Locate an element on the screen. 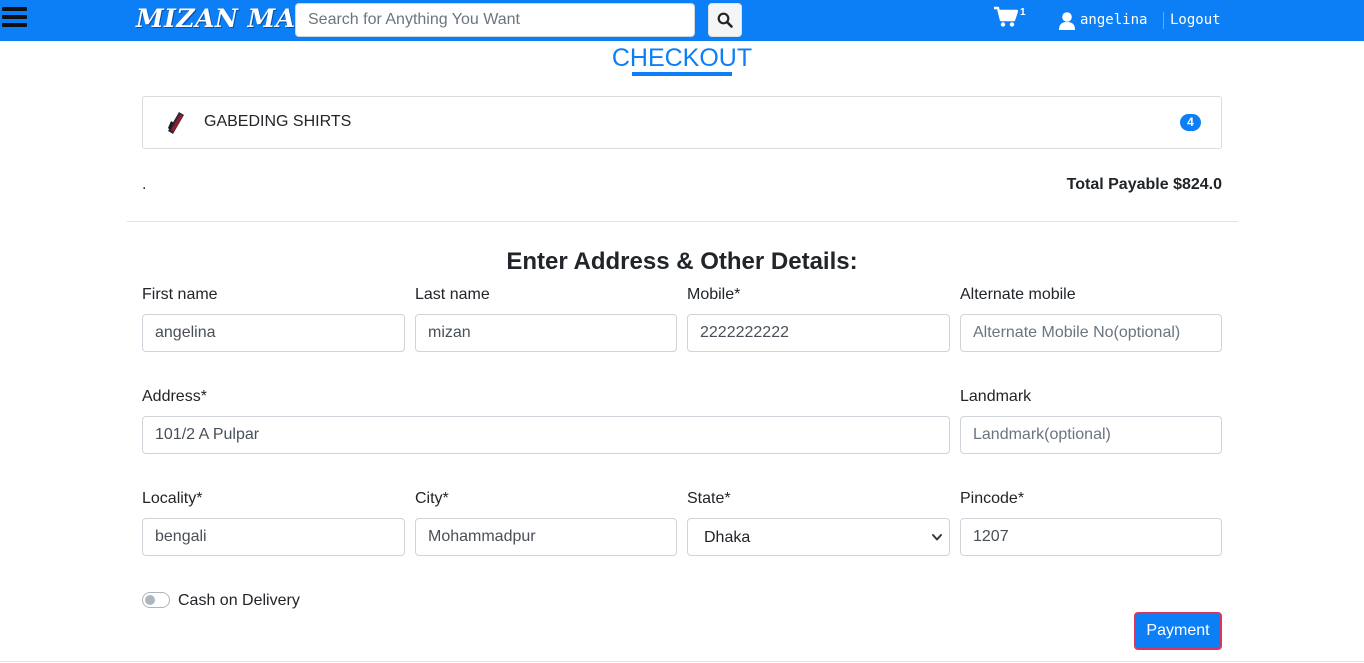  payment-button: Payment is located at coordinates (1178, 631).